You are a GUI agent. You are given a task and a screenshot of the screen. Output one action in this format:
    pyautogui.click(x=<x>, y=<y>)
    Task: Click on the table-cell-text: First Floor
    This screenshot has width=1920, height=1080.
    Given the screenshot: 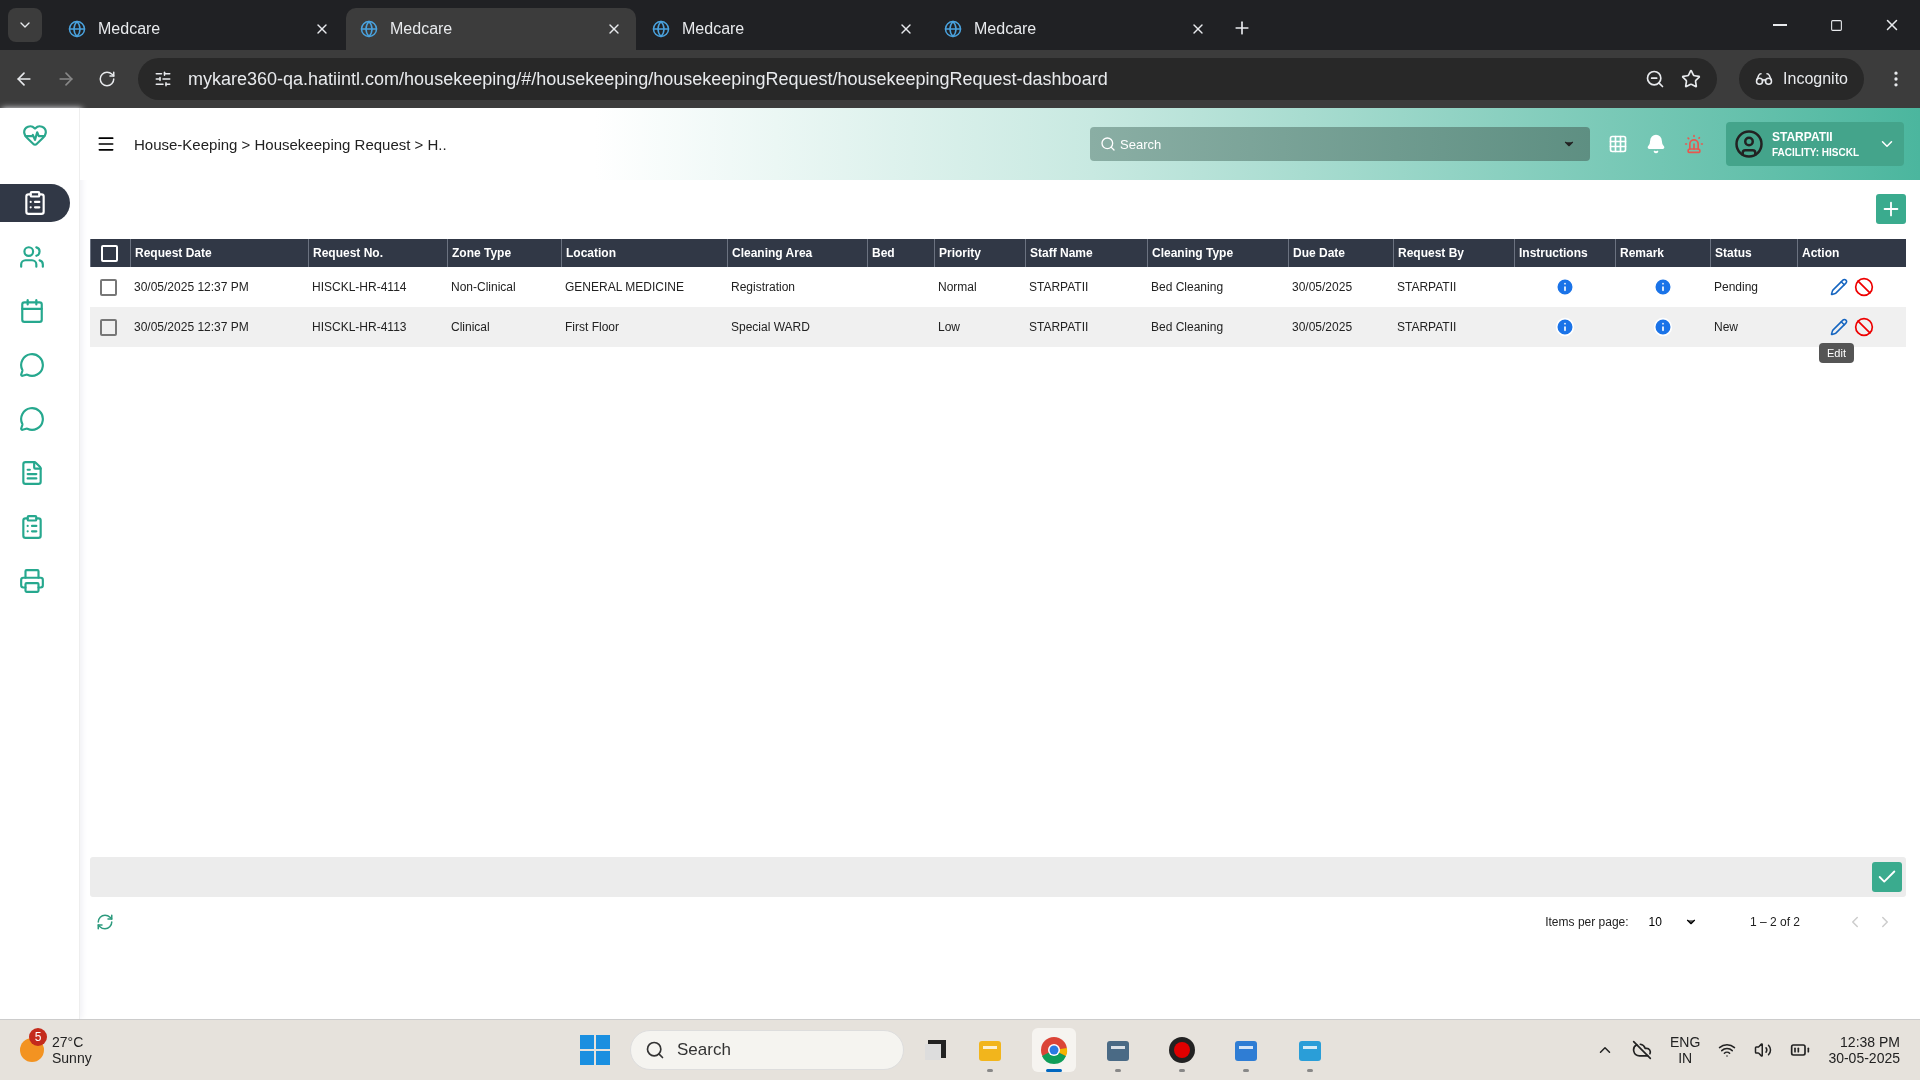 What is the action you would take?
    pyautogui.click(x=592, y=327)
    